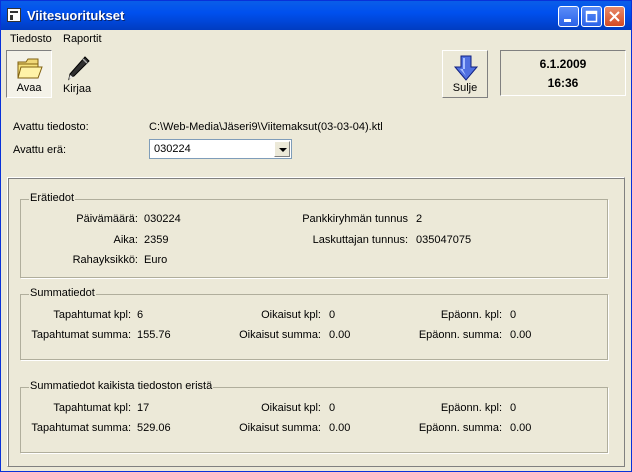 The image size is (632, 472). I want to click on maximize-icon, so click(591, 16).